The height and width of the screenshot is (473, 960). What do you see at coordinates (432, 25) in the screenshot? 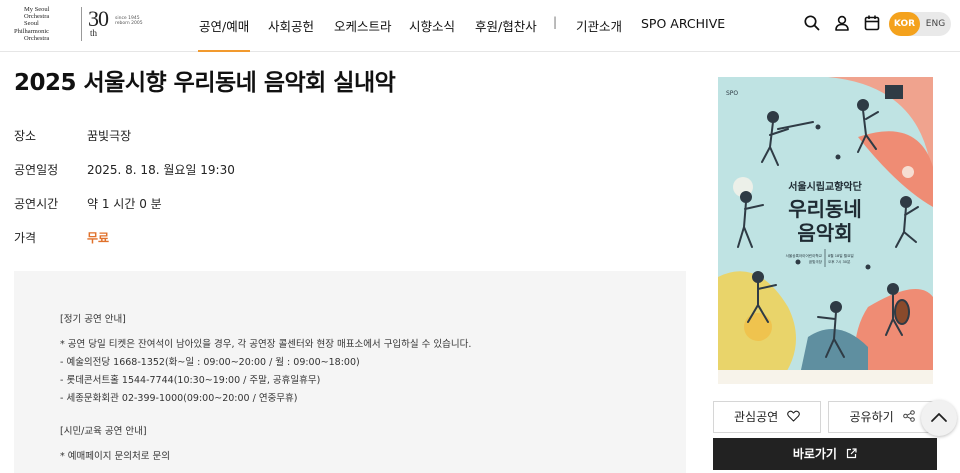
I see `nav-item-news: 시향소식` at bounding box center [432, 25].